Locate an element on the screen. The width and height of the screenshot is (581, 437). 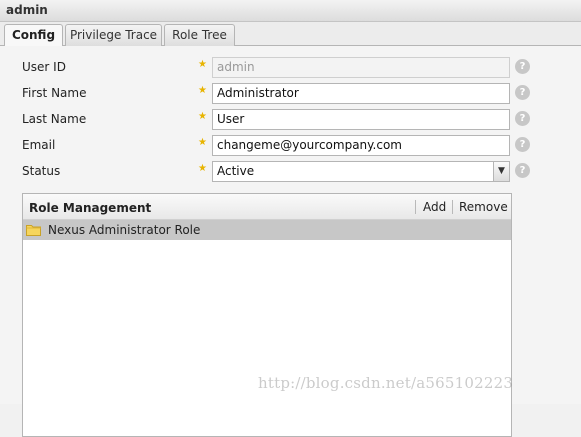
first-name-row: First Name ★ Administrator ? is located at coordinates (290, 94).